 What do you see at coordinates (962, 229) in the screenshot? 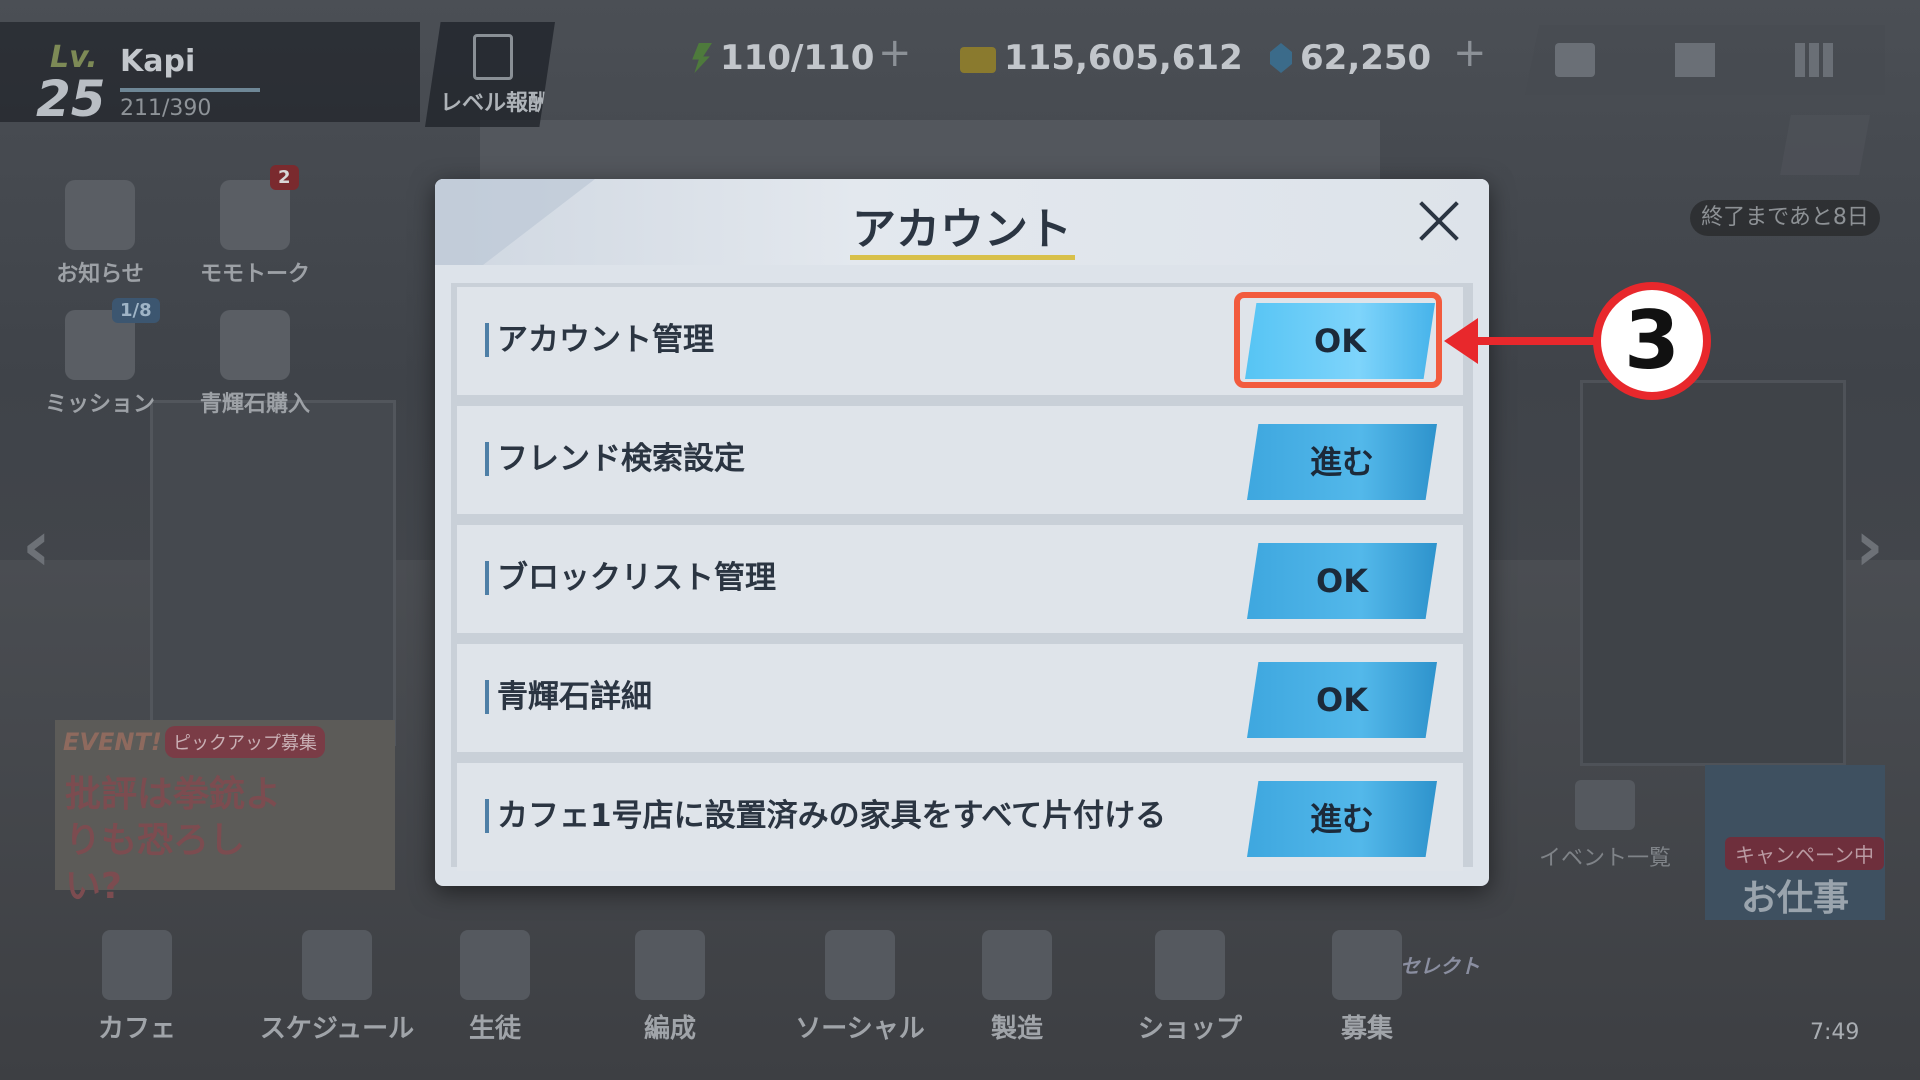
I see `dialog-title: アカウント` at bounding box center [962, 229].